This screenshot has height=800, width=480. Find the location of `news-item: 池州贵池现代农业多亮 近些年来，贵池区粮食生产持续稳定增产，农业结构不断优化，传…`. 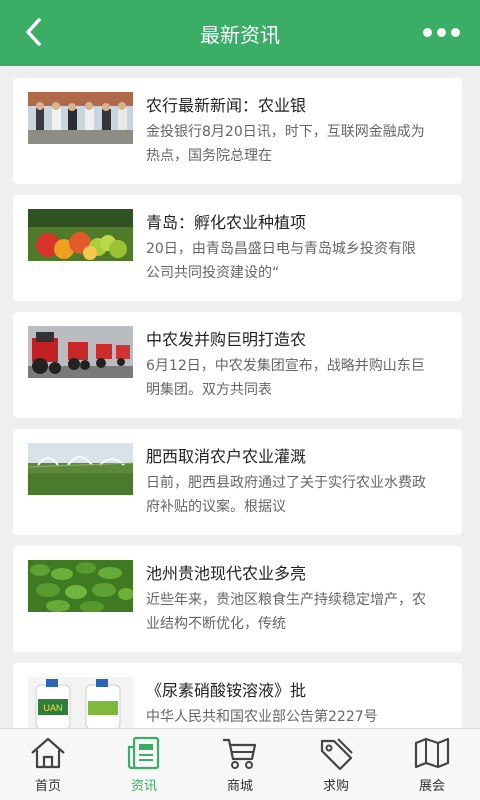

news-item: 池州贵池现代农业多亮 近些年来，贵池区粮食生产持续稳定增产，农业结构不断优化，传… is located at coordinates (237, 599).